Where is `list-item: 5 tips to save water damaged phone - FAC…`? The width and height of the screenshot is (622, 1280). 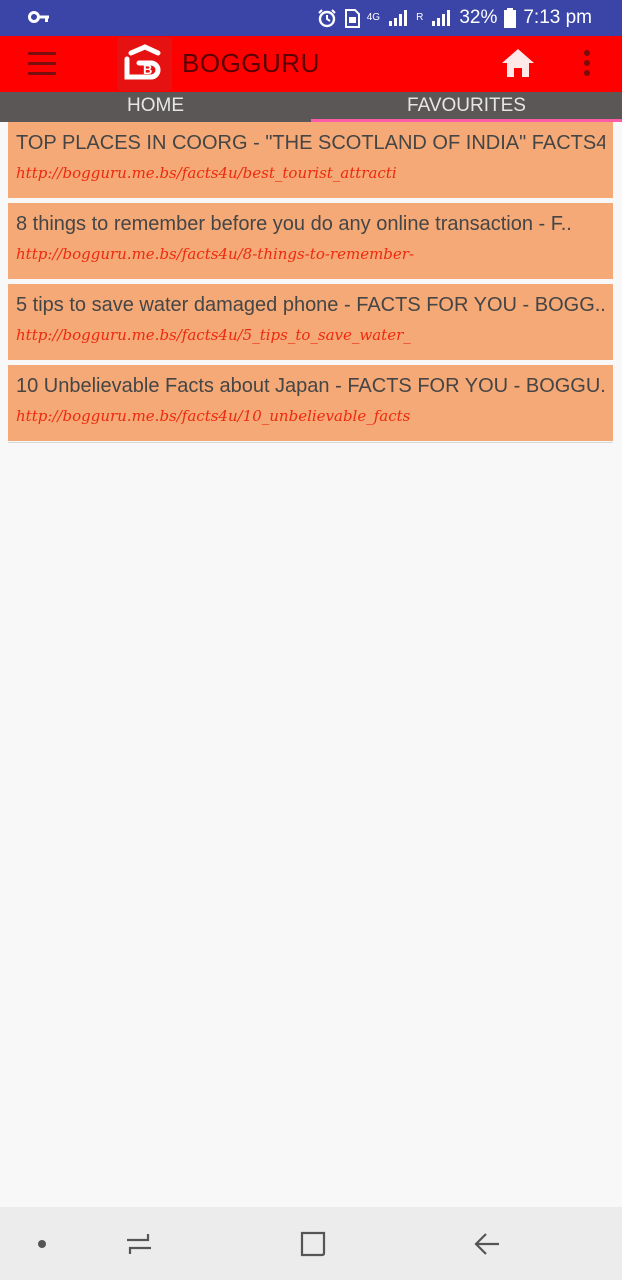
list-item: 5 tips to save water damaged phone - FAC… is located at coordinates (310, 322).